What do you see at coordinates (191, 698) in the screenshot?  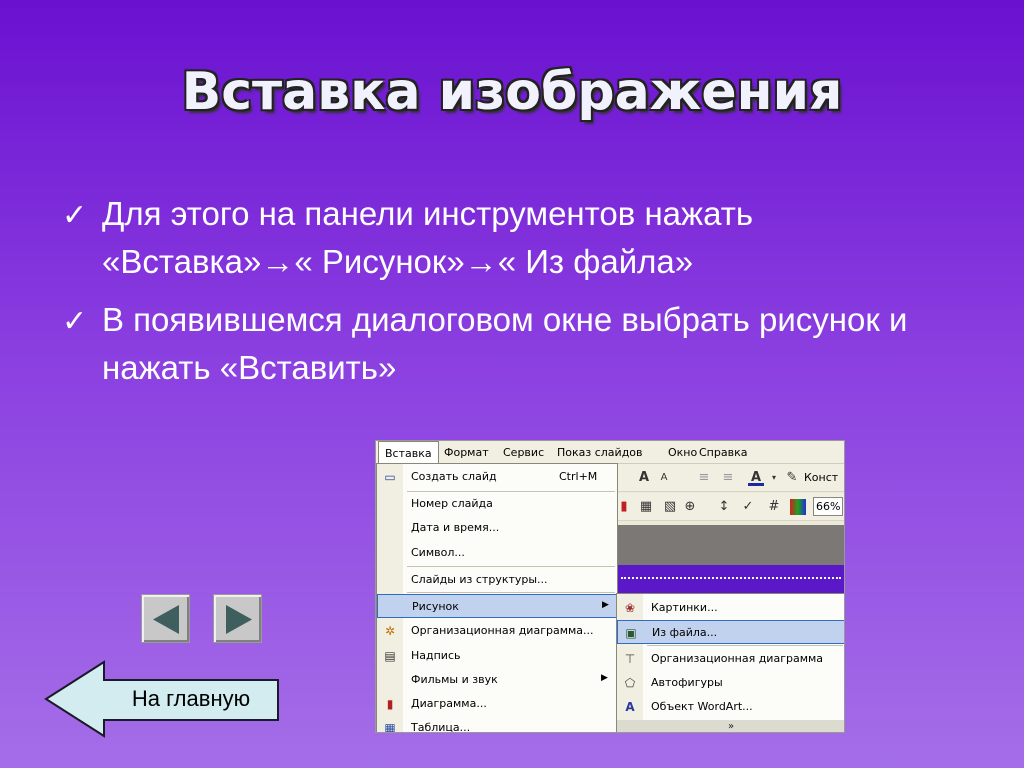 I see `home-button-label: На главную` at bounding box center [191, 698].